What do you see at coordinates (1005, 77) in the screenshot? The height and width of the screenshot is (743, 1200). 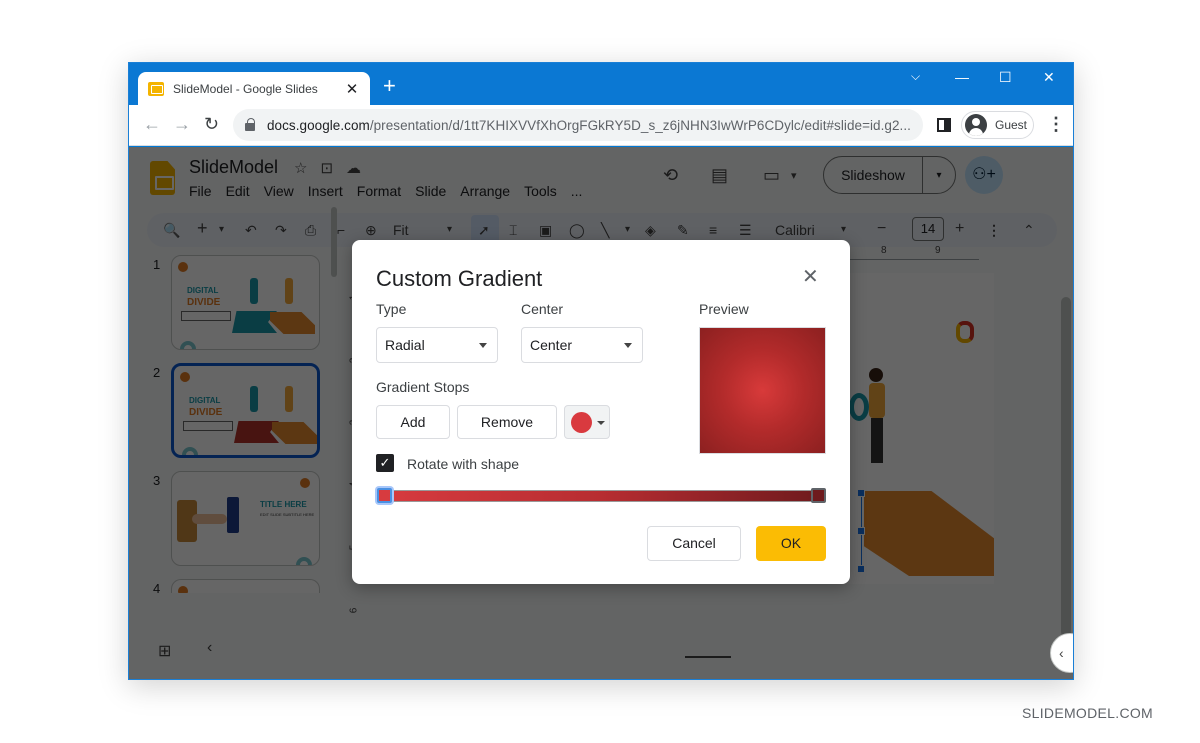 I see `maximize-button: ☐` at bounding box center [1005, 77].